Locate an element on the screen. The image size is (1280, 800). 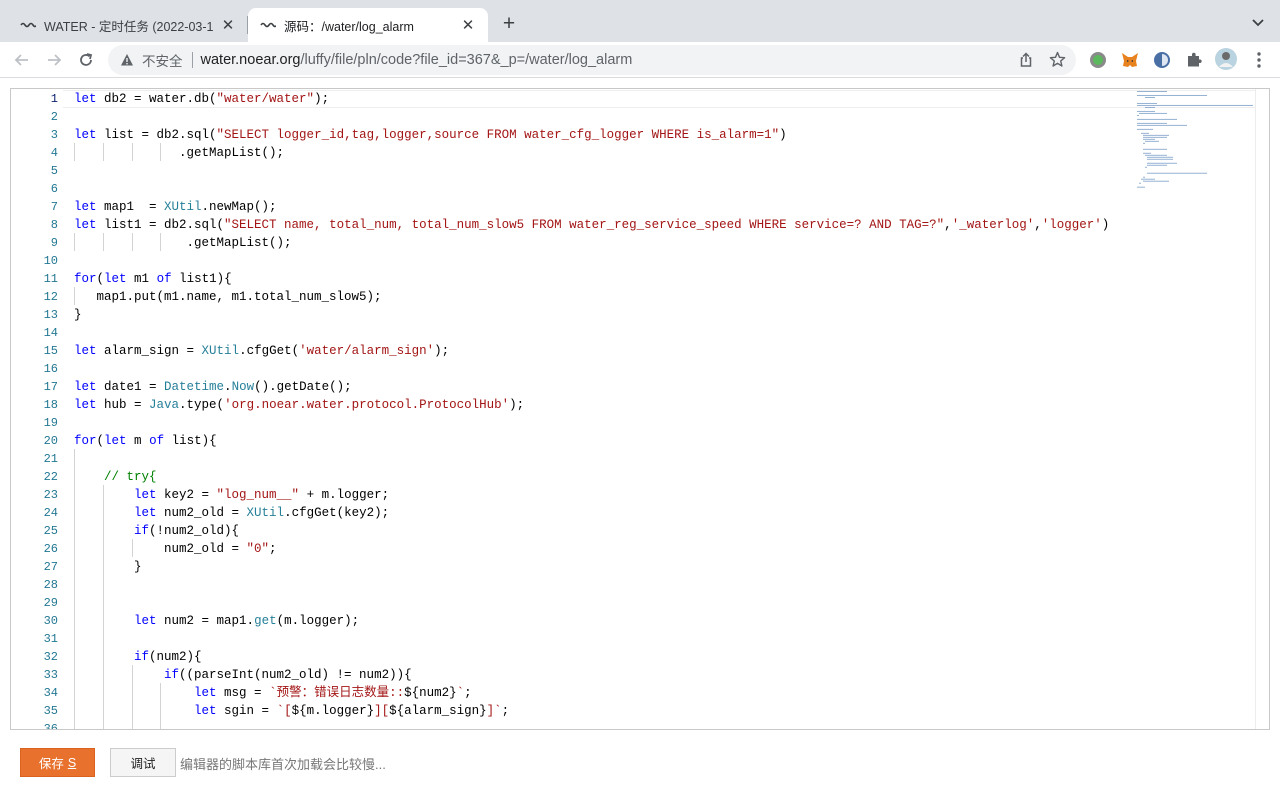
code-token: ((parseInt(num2_old) != num2)){ is located at coordinates (295, 675).